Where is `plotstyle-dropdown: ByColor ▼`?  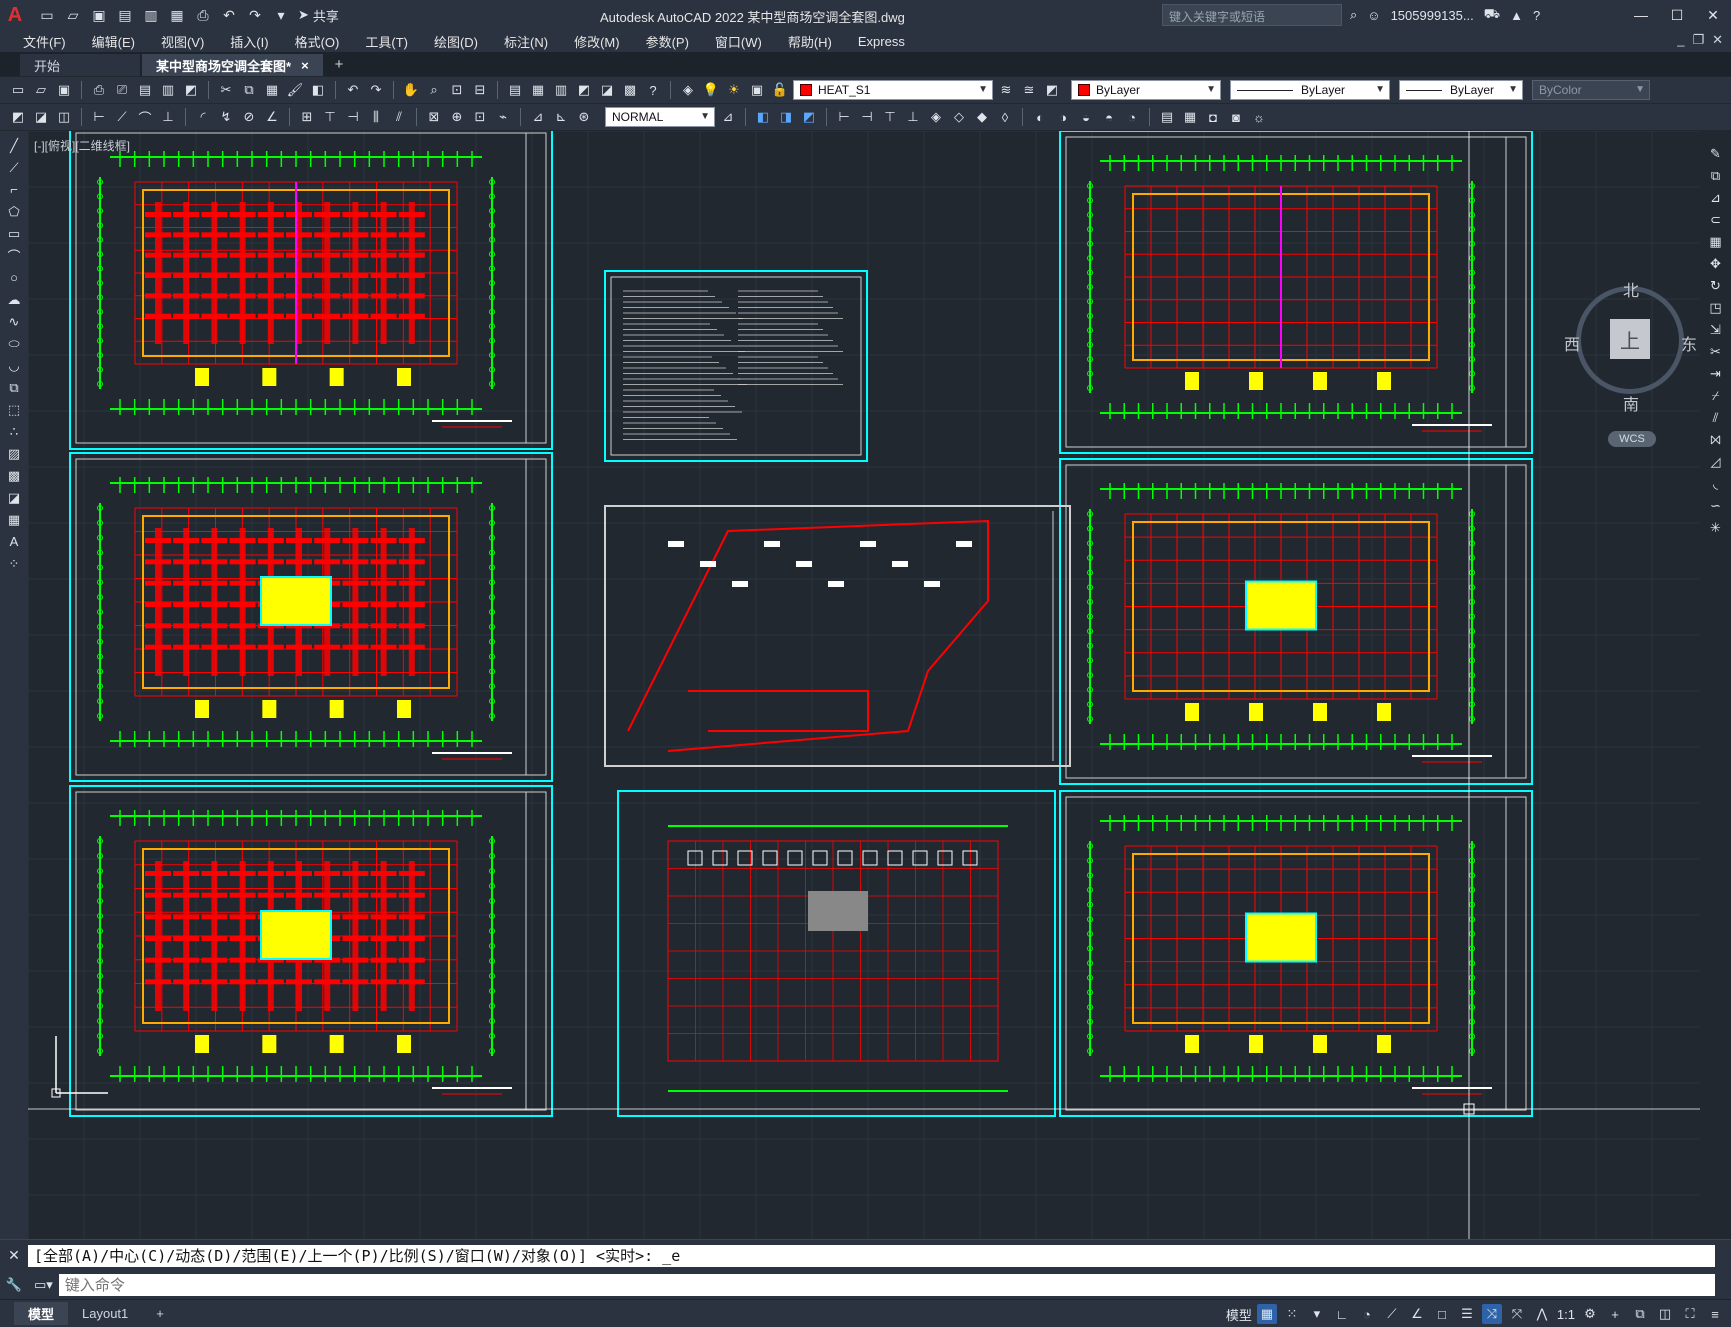
plotstyle-dropdown: ByColor ▼ is located at coordinates (1591, 90).